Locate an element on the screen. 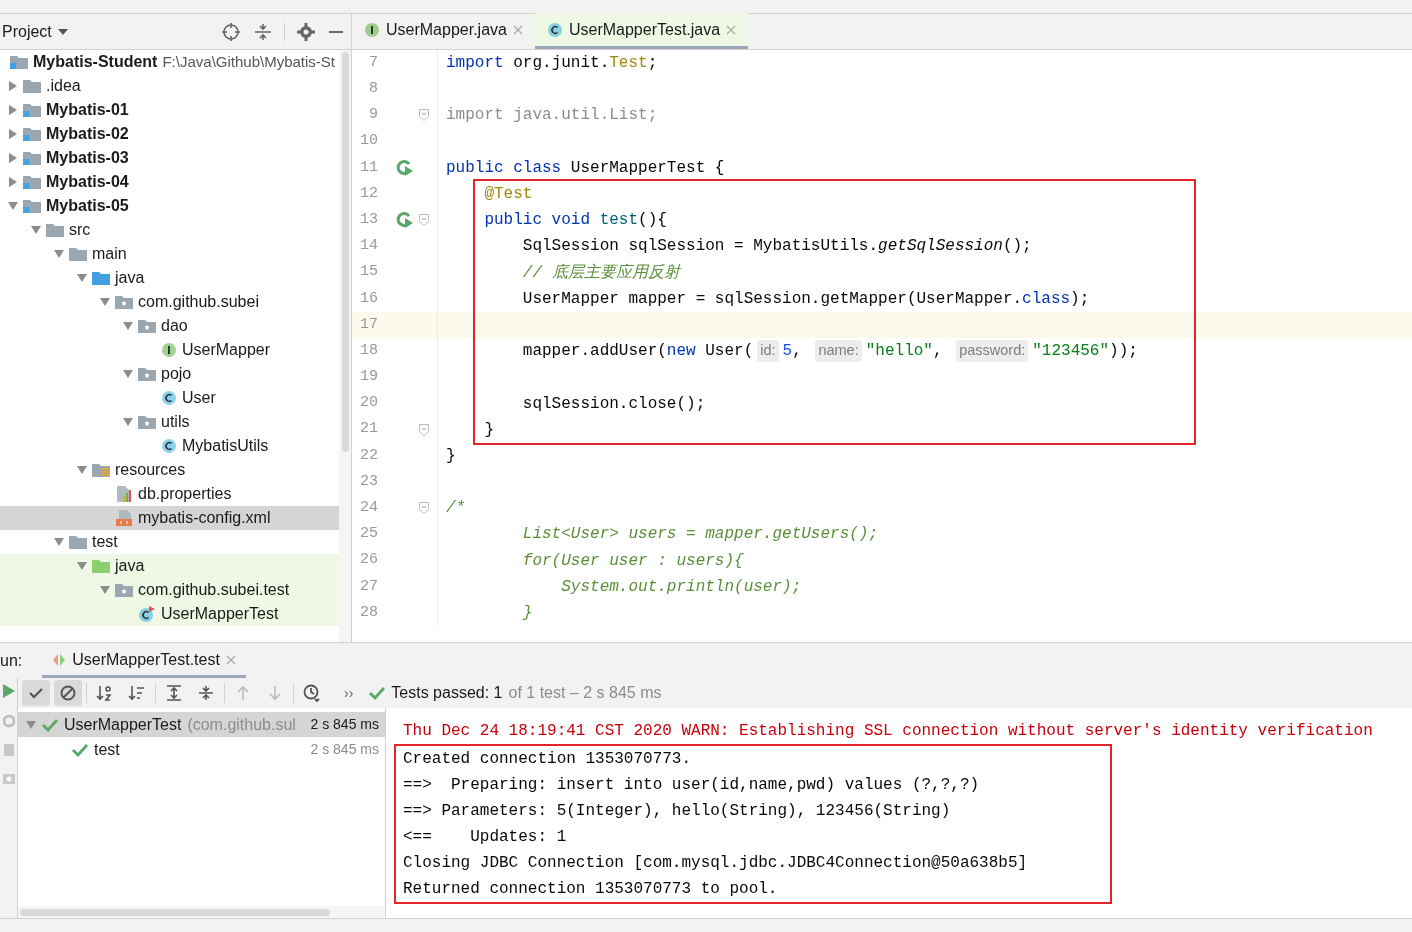  show-passed-icon is located at coordinates (36, 693).